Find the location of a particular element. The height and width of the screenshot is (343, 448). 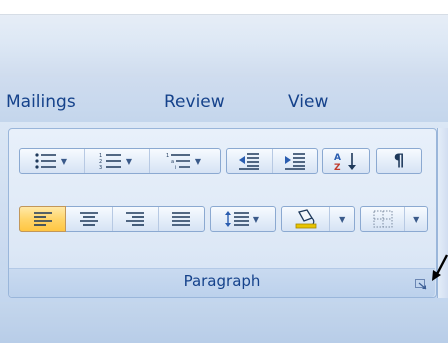

align-center-button is located at coordinates (89, 219).